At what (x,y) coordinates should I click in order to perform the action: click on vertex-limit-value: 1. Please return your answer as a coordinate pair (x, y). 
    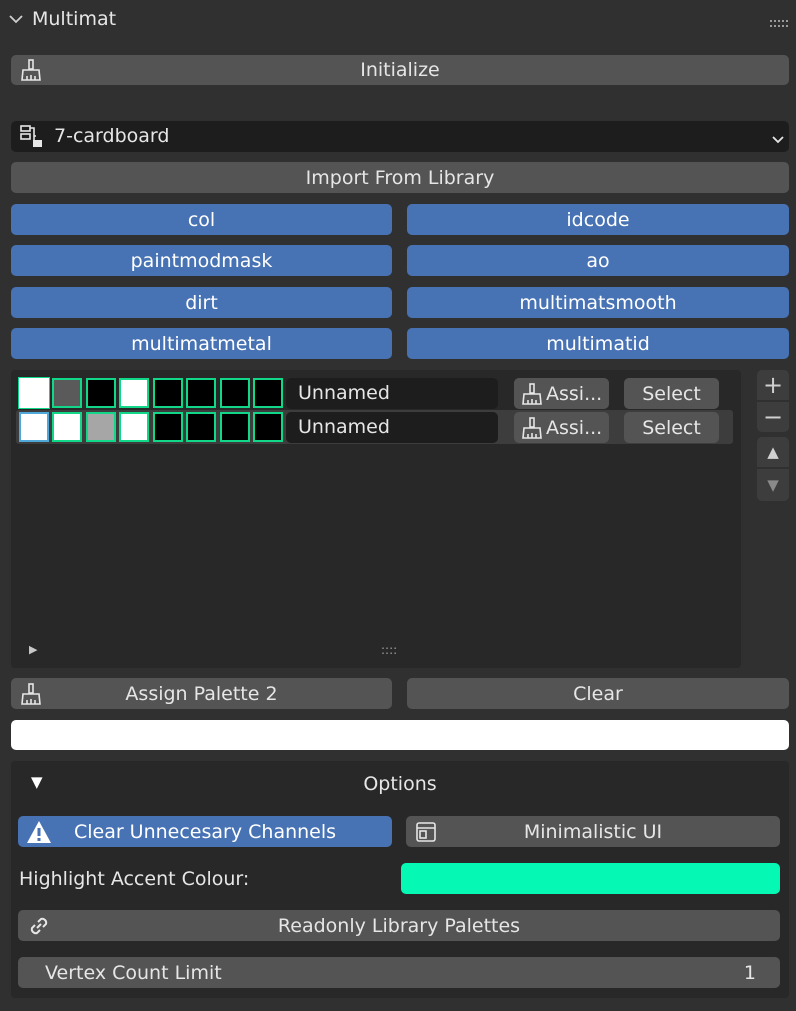
    Looking at the image, I should click on (749, 972).